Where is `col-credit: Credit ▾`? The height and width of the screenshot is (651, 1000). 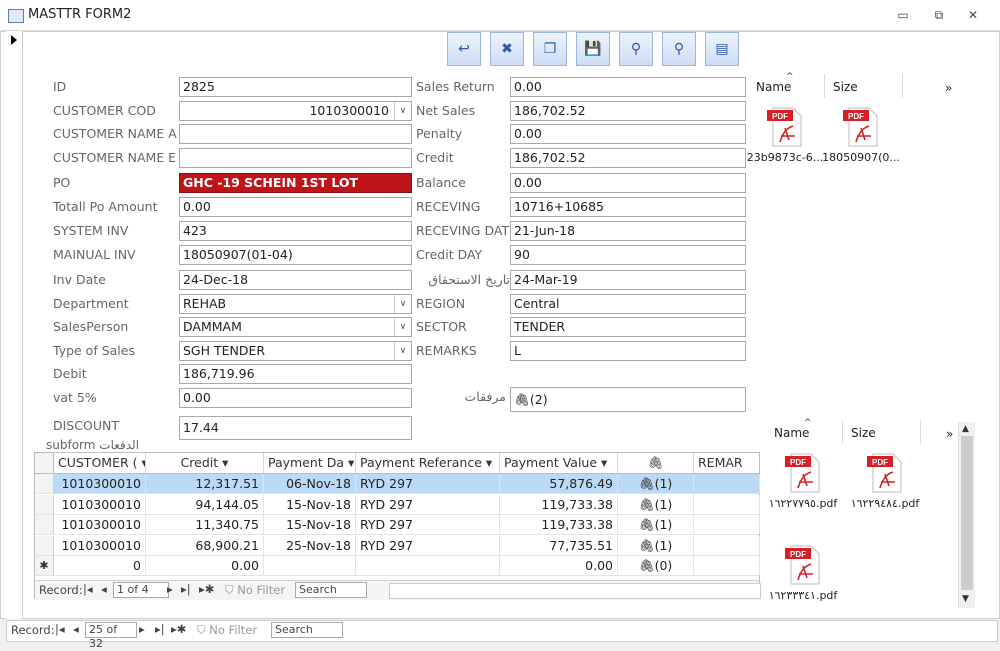 col-credit: Credit ▾ is located at coordinates (205, 463).